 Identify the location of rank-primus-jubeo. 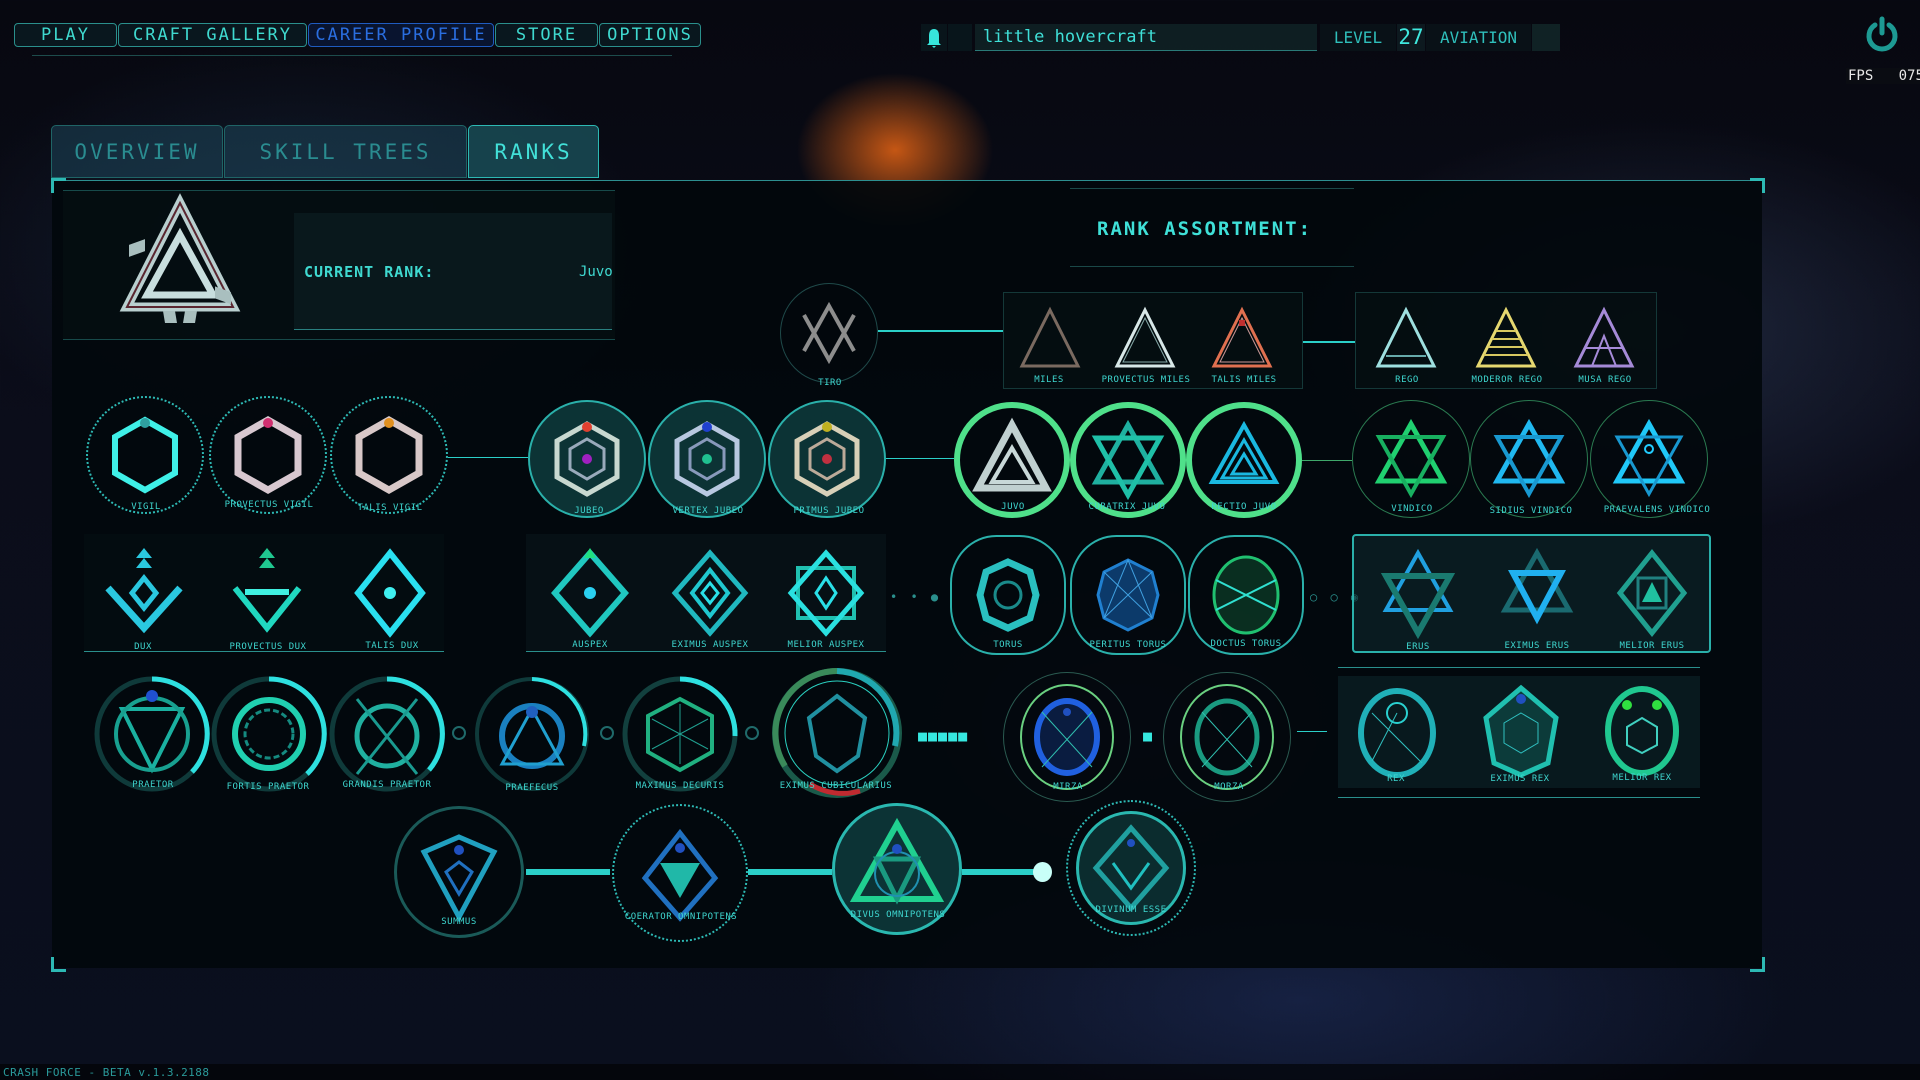
(827, 459).